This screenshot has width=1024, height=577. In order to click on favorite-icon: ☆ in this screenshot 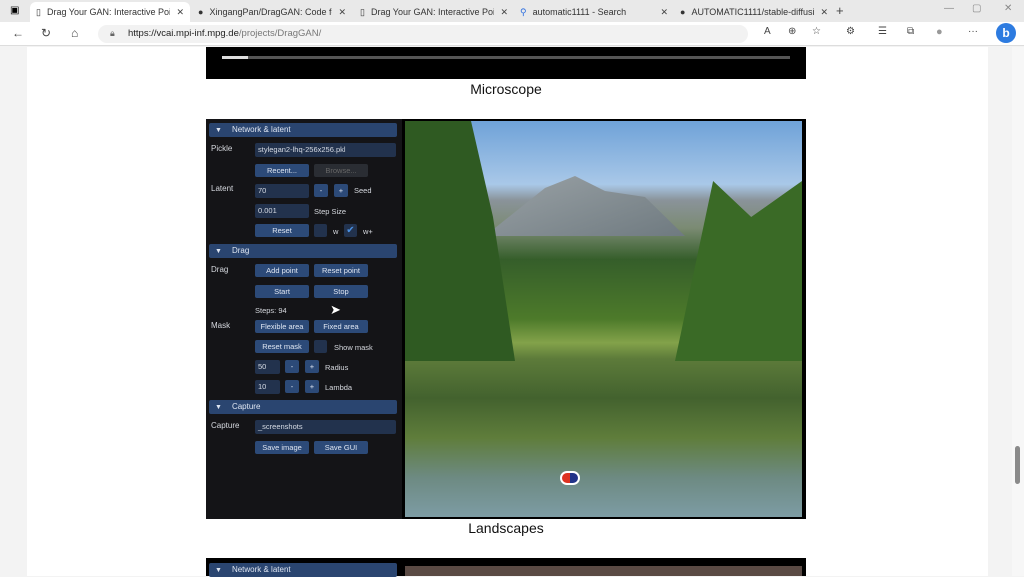, I will do `click(816, 31)`.